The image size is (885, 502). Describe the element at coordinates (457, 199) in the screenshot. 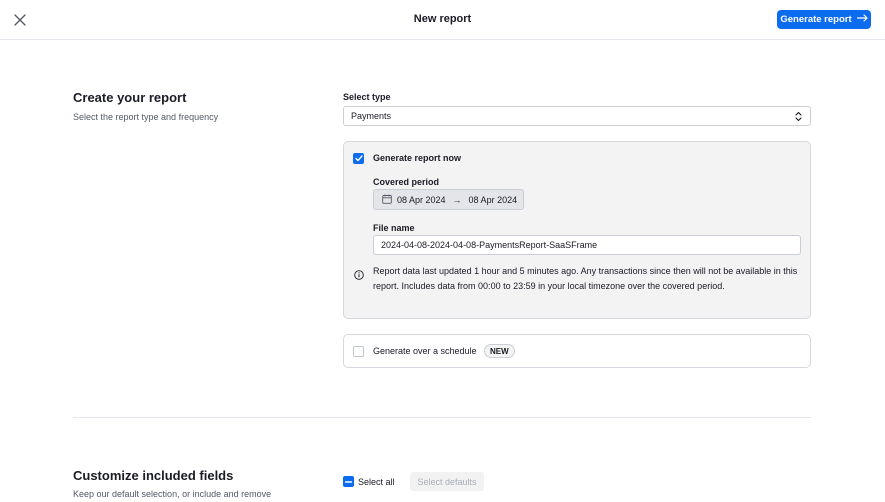

I see `period-arrow-icon: →` at that location.